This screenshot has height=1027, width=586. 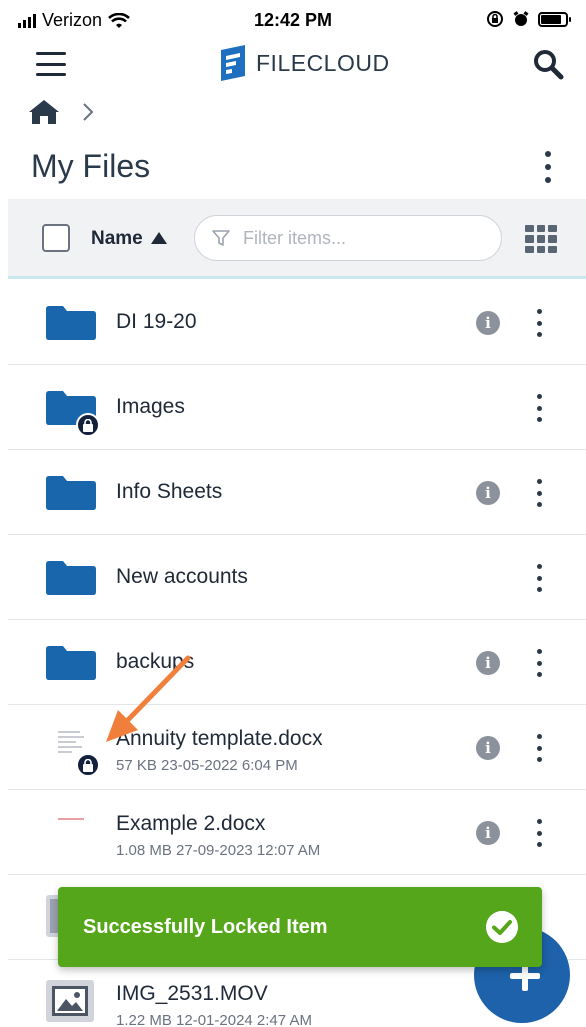 I want to click on filter-box, so click(x=348, y=238).